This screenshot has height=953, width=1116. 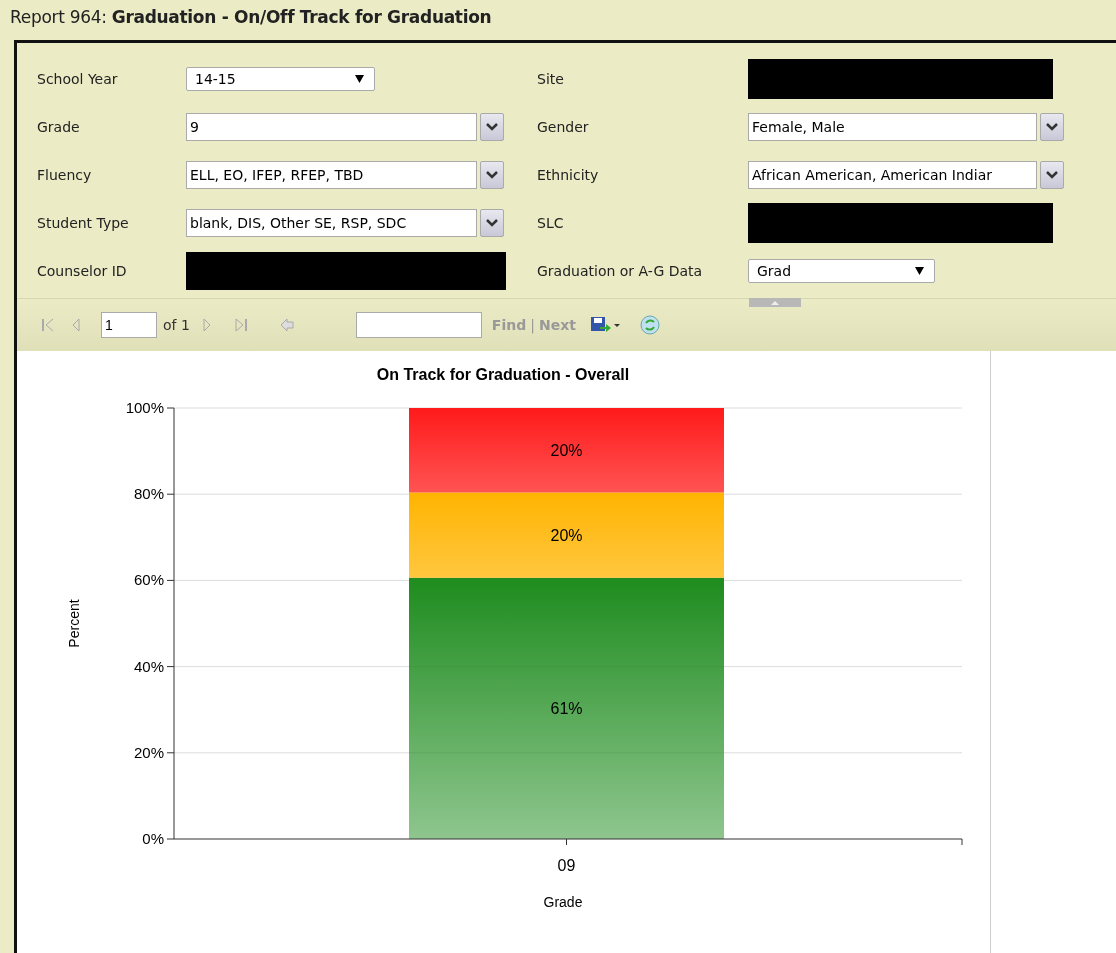 I want to click on field-label: SLC, so click(x=551, y=223).